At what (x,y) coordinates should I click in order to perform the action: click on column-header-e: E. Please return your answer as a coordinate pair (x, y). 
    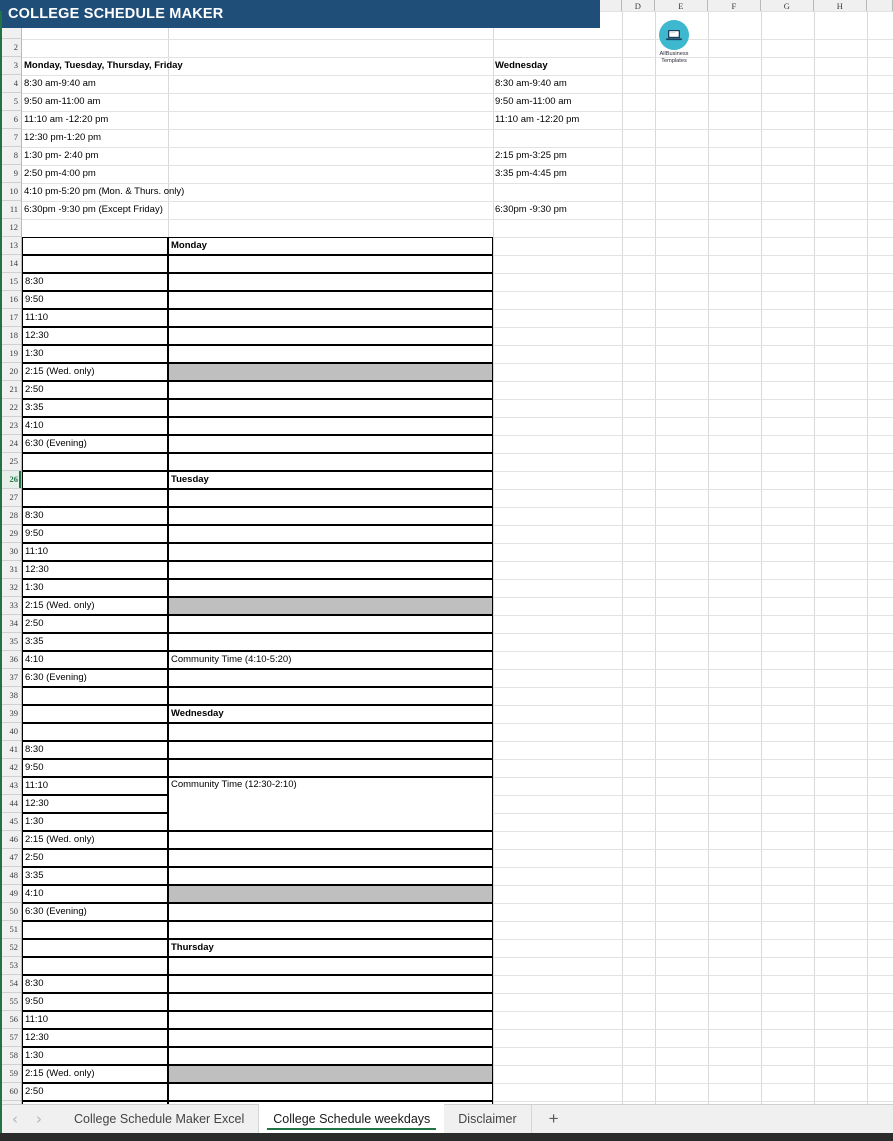
    Looking at the image, I should click on (681, 5).